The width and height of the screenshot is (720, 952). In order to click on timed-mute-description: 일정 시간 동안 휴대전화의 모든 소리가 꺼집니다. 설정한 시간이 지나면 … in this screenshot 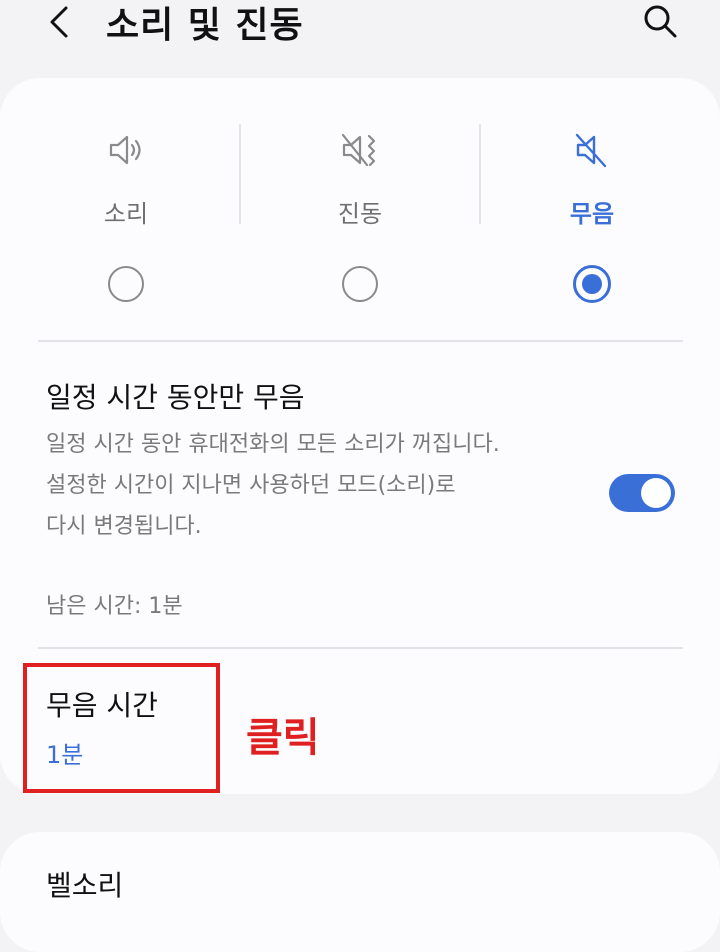, I will do `click(326, 485)`.